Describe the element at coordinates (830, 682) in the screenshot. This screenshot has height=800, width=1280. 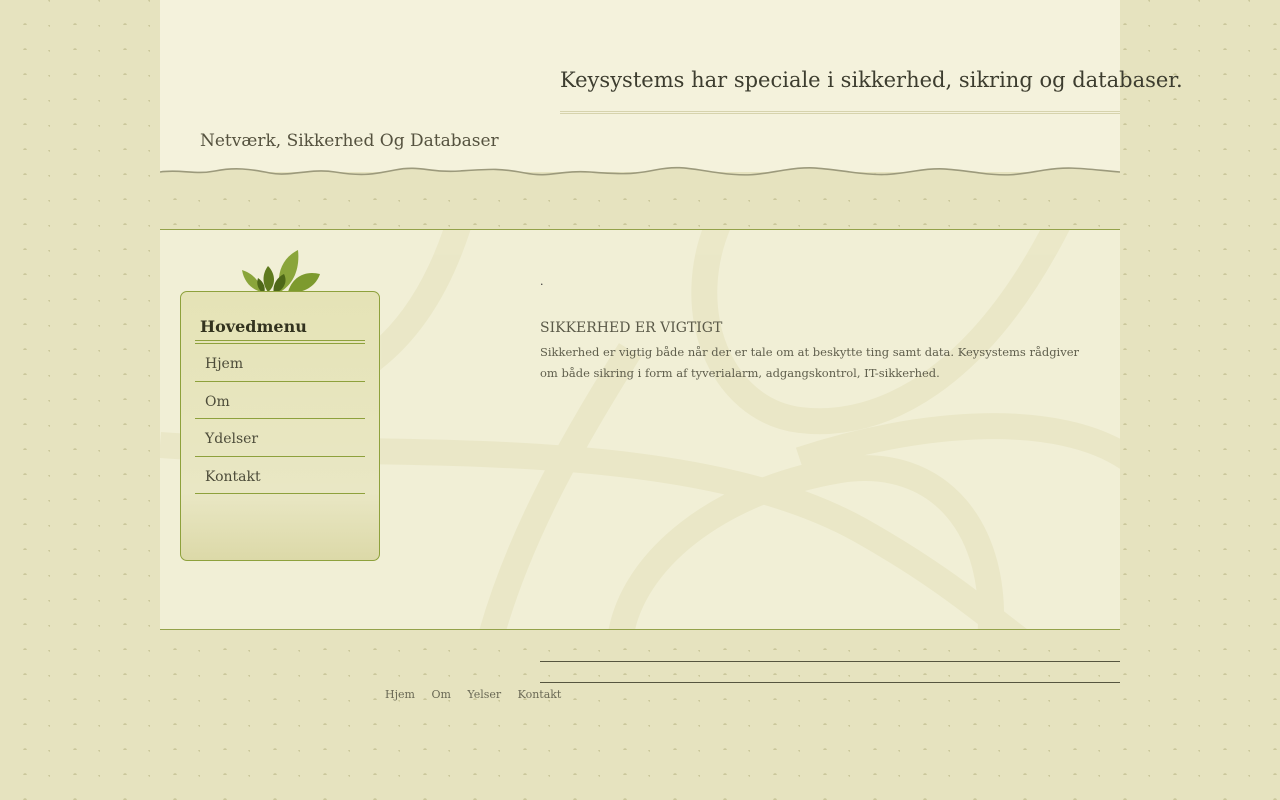
I see `footer-divider-bottom` at that location.